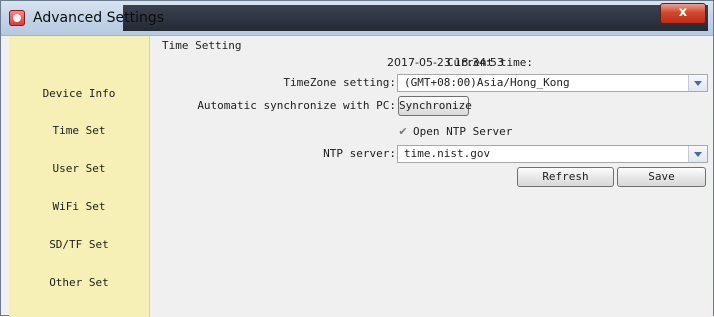  I want to click on sidebar-item-user-set: User Set, so click(79, 168).